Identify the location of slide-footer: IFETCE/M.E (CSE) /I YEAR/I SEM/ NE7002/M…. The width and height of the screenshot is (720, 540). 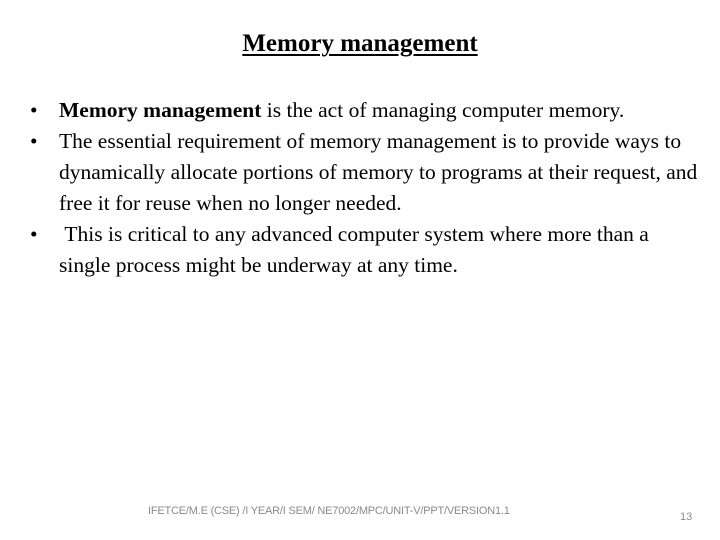
(329, 511).